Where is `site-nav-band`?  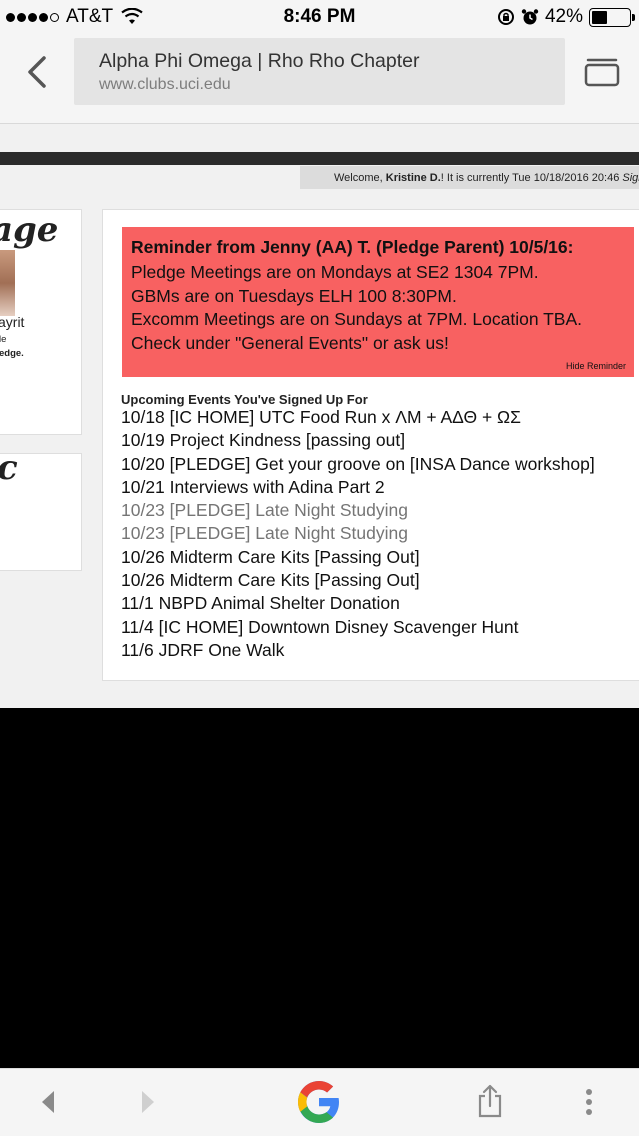
site-nav-band is located at coordinates (319, 158).